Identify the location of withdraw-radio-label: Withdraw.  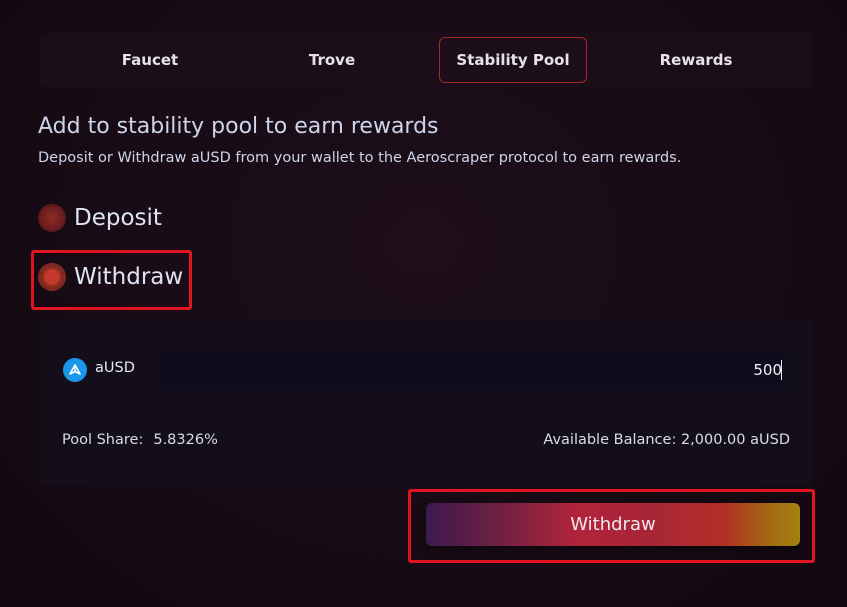
(129, 277).